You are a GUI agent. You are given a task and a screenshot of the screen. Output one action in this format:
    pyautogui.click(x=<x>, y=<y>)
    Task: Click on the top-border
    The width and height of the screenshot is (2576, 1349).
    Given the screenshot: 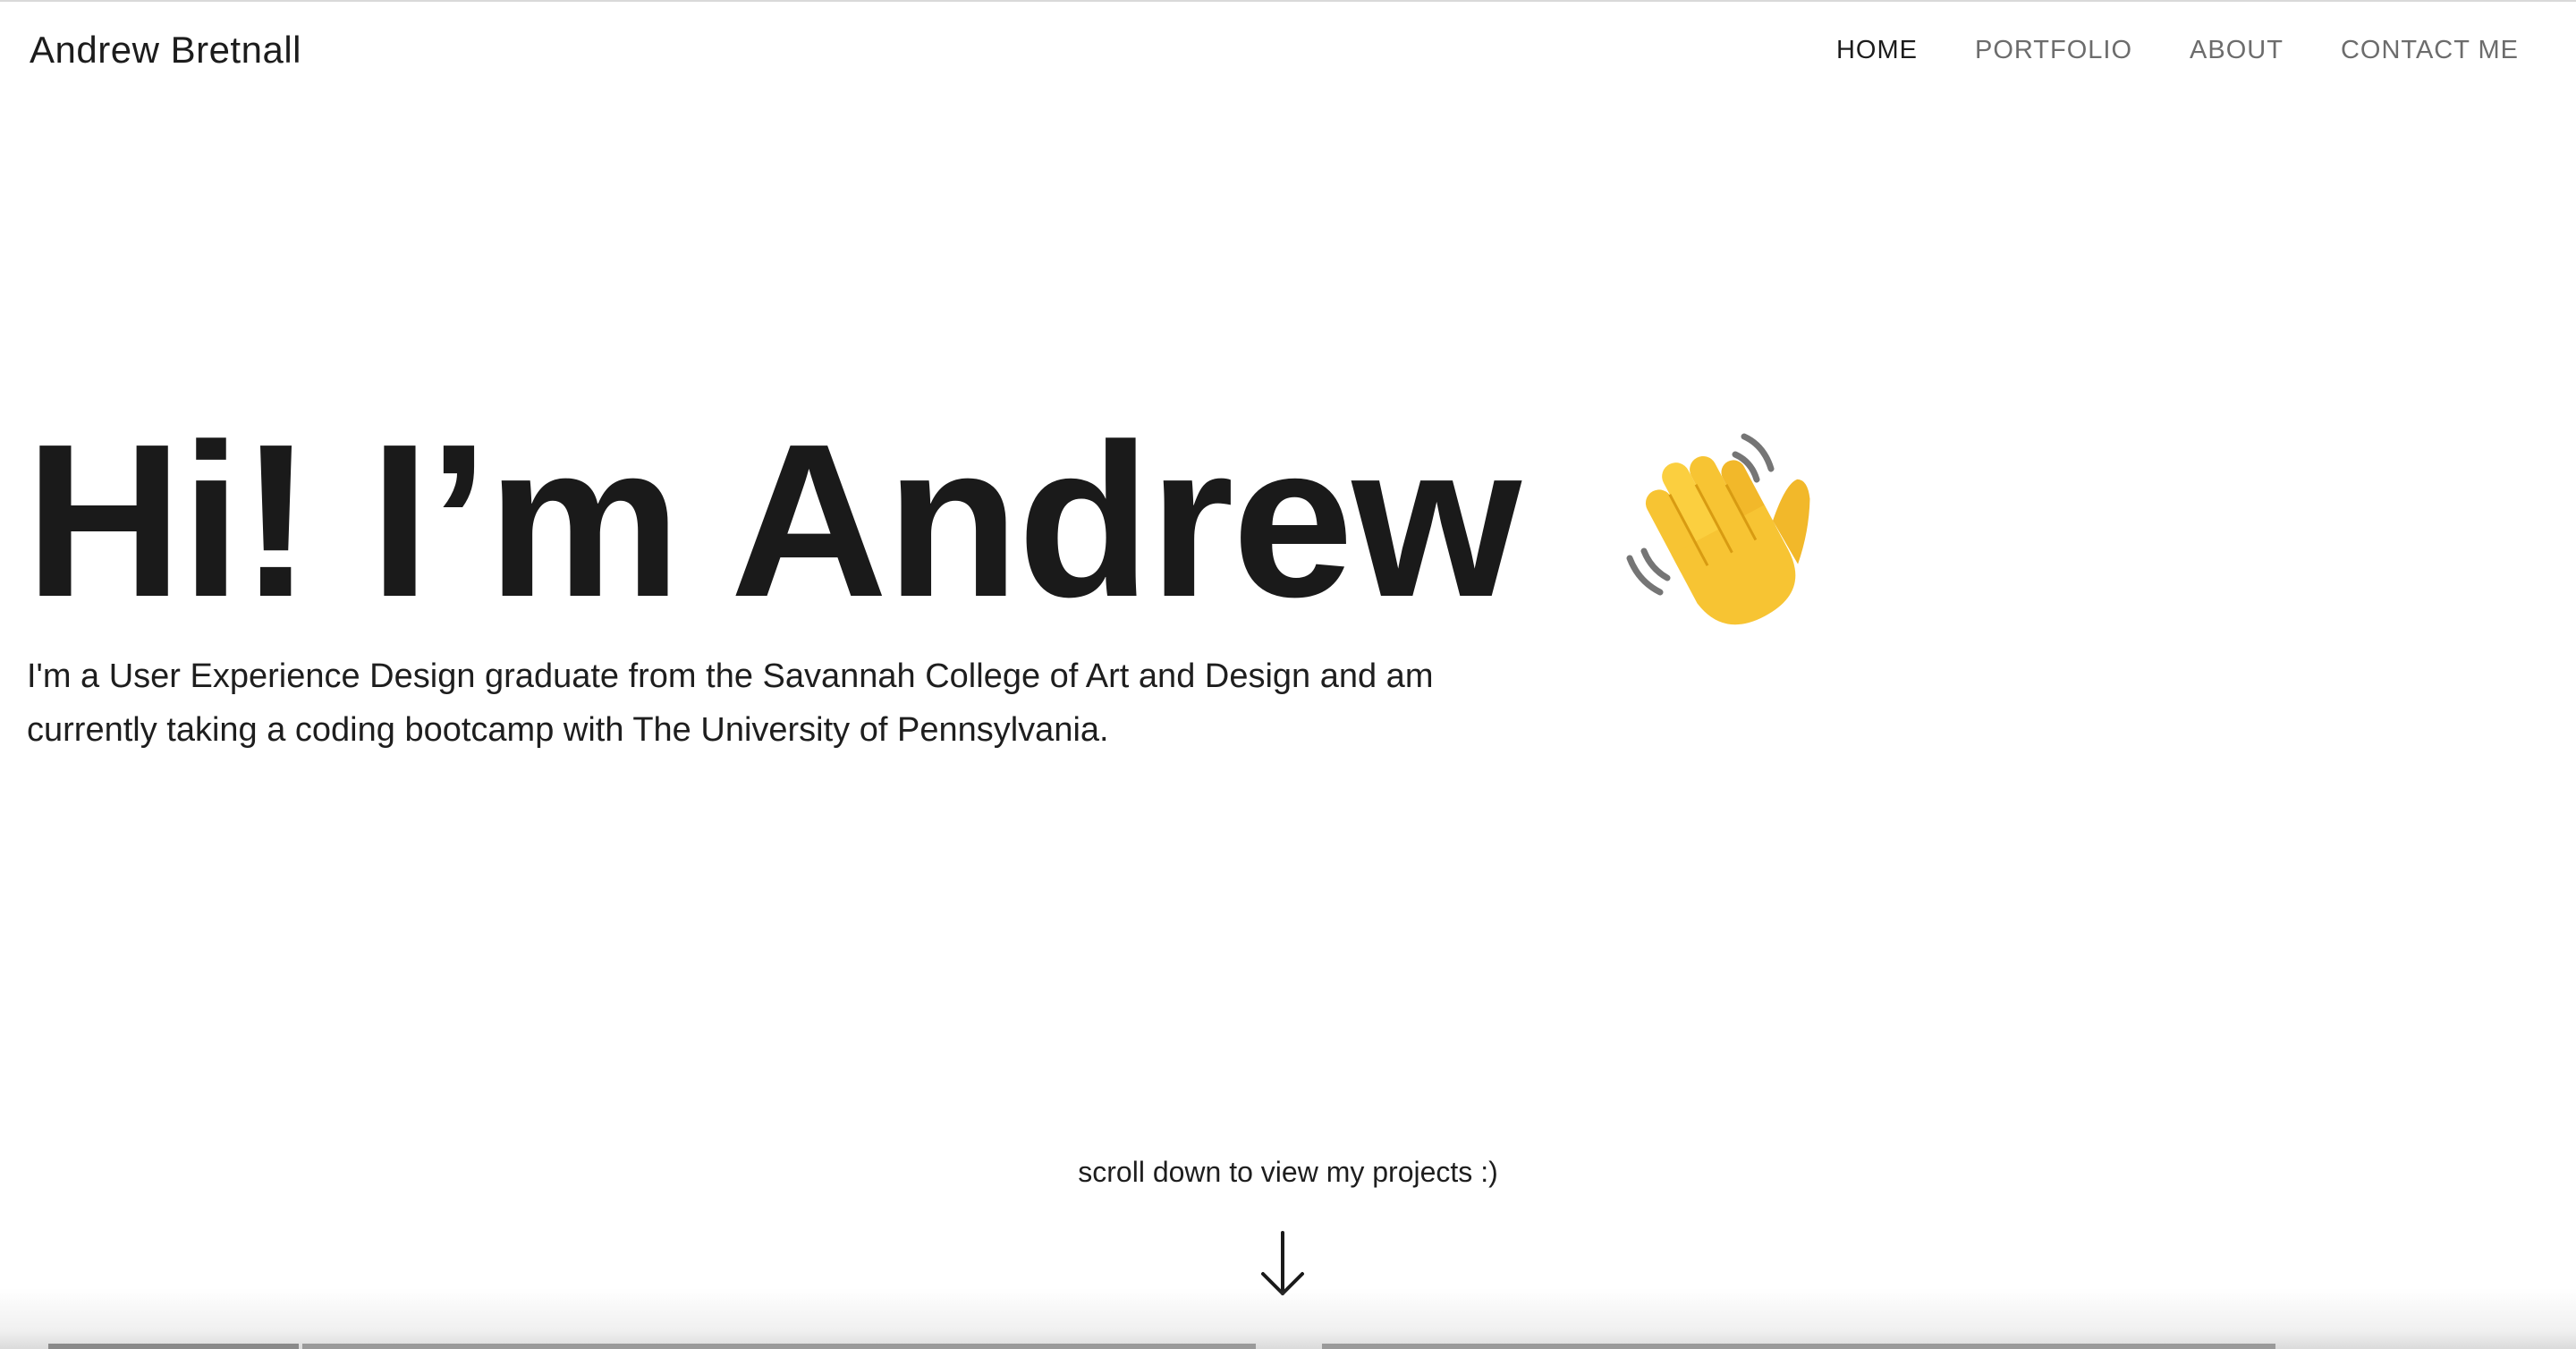 What is the action you would take?
    pyautogui.click(x=1288, y=1)
    